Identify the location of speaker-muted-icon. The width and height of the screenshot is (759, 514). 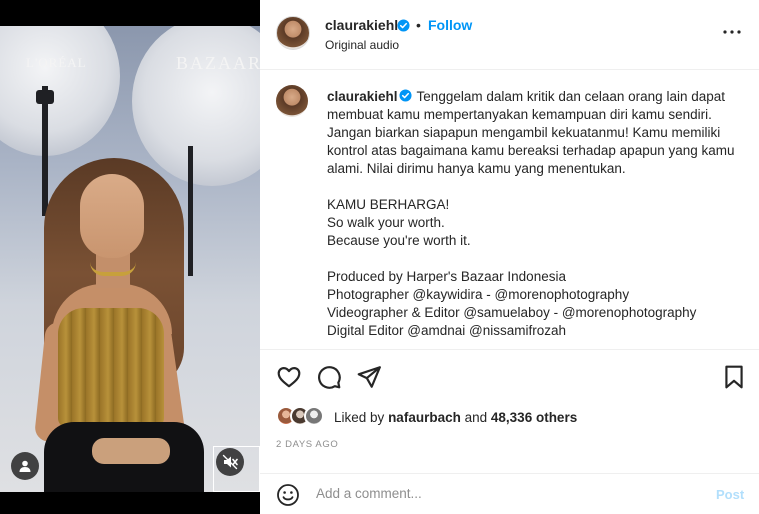
(230, 462).